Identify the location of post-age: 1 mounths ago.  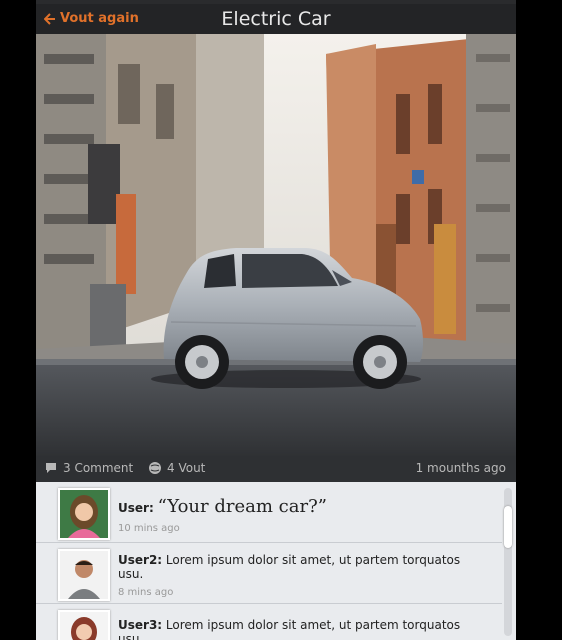
(460, 468).